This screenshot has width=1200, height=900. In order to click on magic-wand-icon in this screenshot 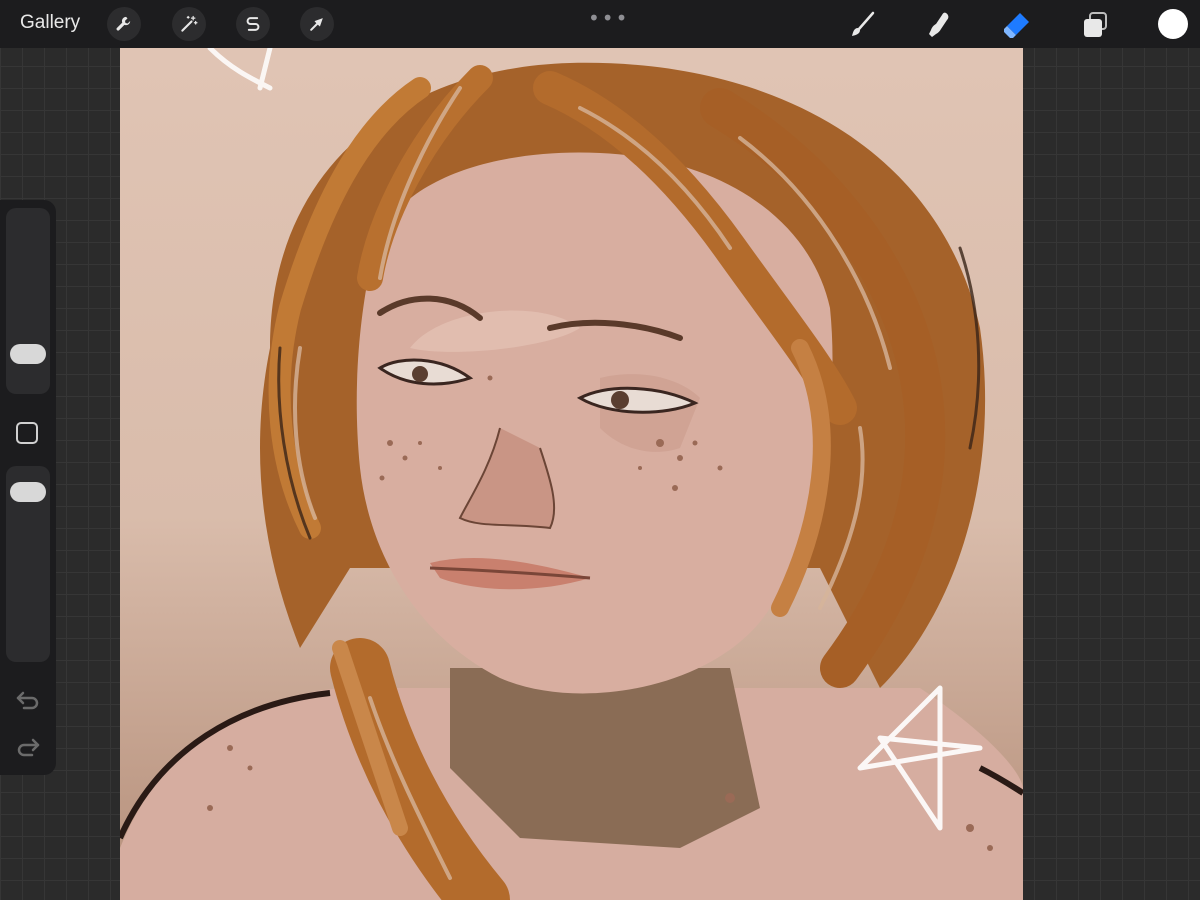, I will do `click(189, 23)`.